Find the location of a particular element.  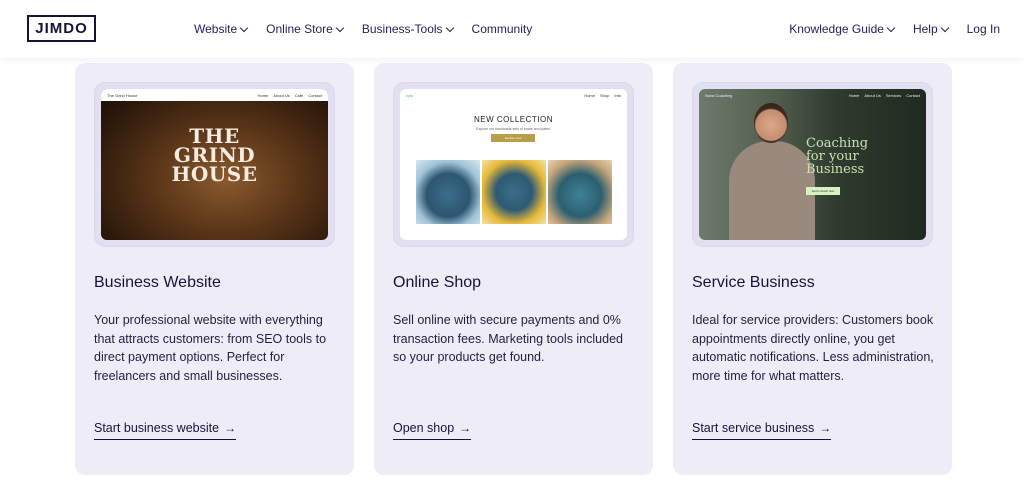

link-label: Start service business is located at coordinates (753, 428).